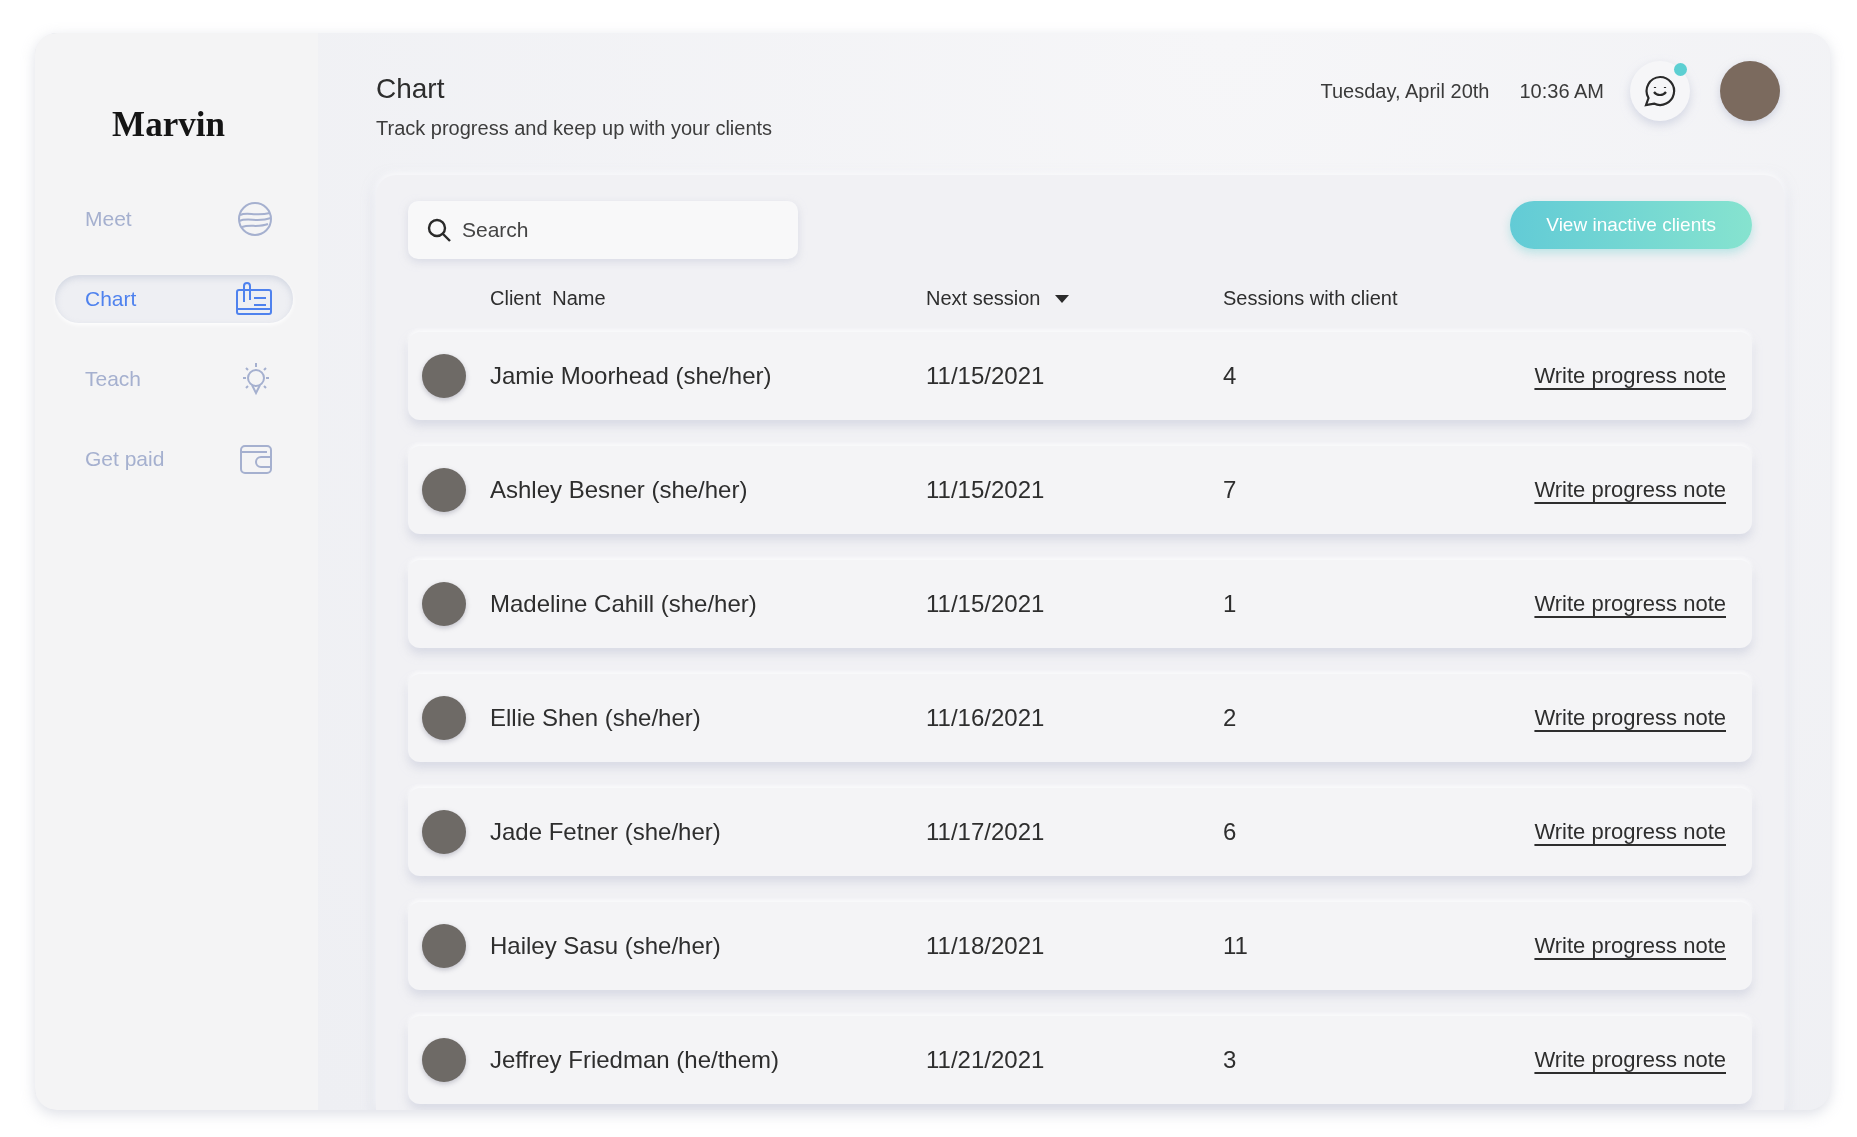 Image resolution: width=1857 pixels, height=1137 pixels. Describe the element at coordinates (986, 1060) in the screenshot. I see `session-date: 11/21/2021` at that location.